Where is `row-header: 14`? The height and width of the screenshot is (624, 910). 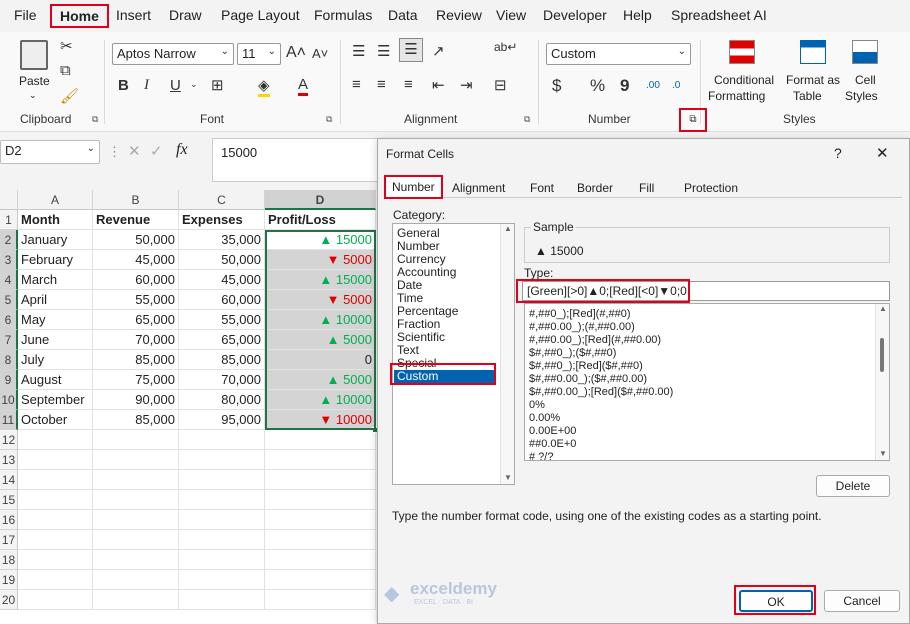
row-header: 14 is located at coordinates (9, 480).